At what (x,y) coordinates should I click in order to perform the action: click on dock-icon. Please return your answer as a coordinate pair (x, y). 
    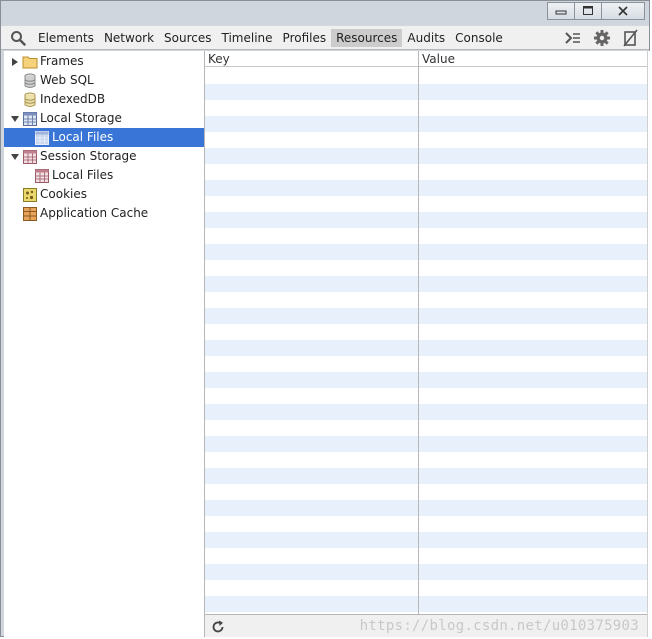
    Looking at the image, I should click on (630, 38).